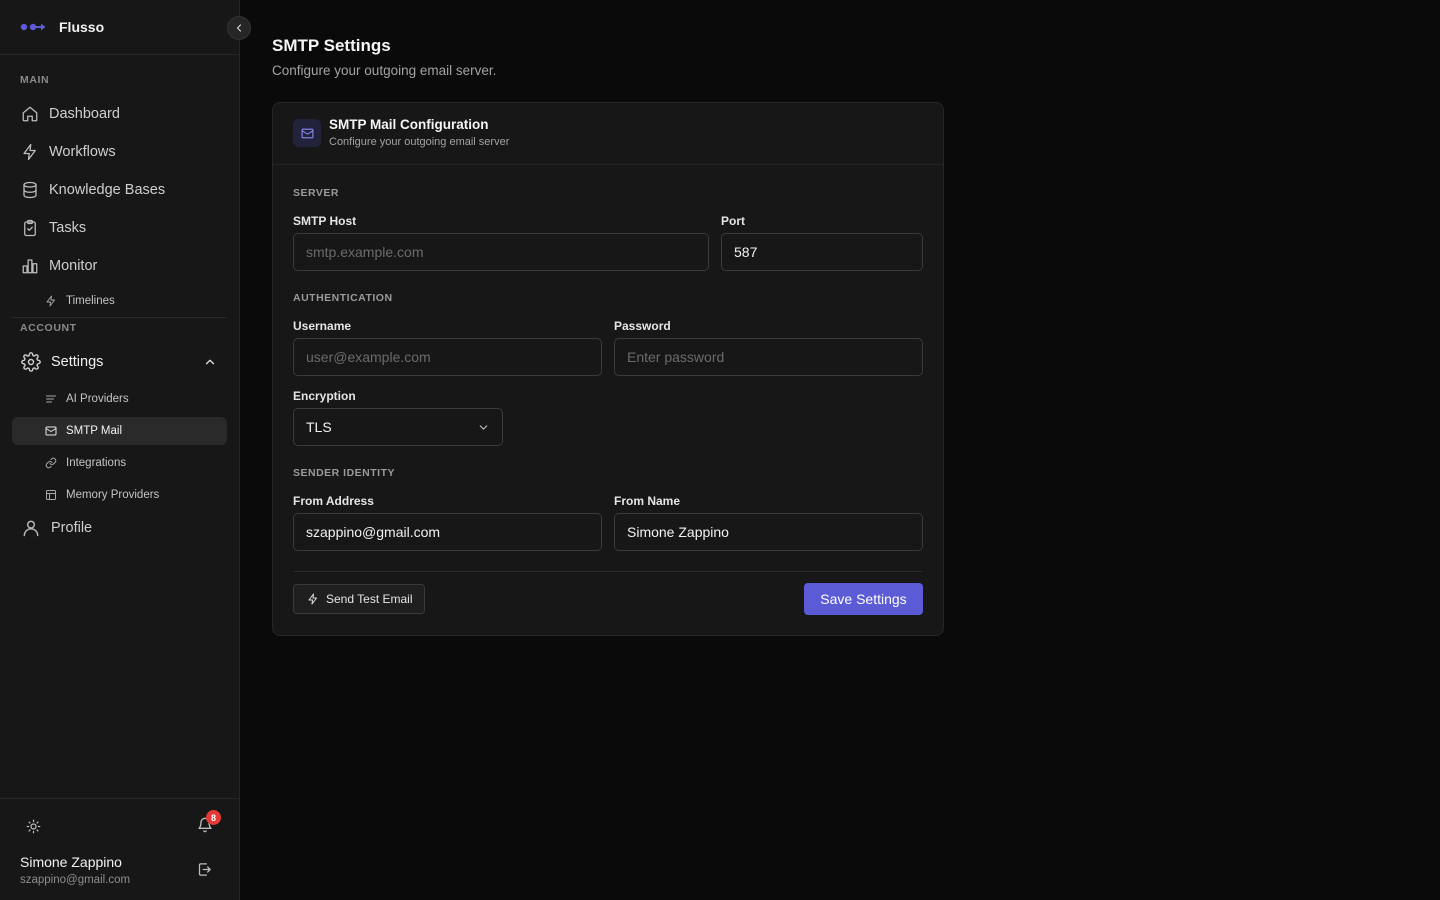 The width and height of the screenshot is (1440, 900). What do you see at coordinates (483, 427) in the screenshot?
I see `chevron-down-icon` at bounding box center [483, 427].